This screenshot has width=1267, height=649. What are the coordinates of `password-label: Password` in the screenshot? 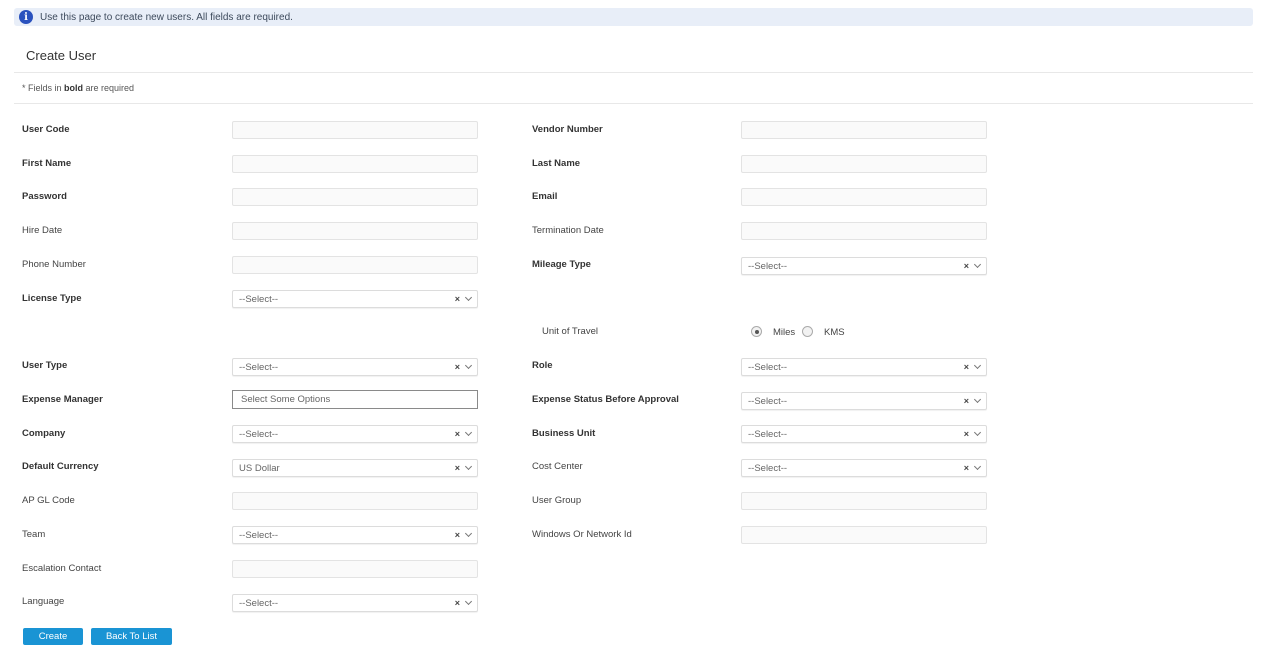 It's located at (44, 196).